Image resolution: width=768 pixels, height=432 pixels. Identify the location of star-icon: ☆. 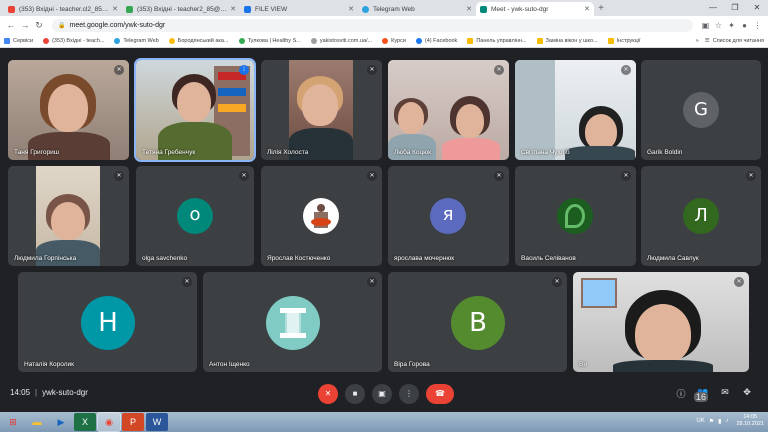
(718, 25).